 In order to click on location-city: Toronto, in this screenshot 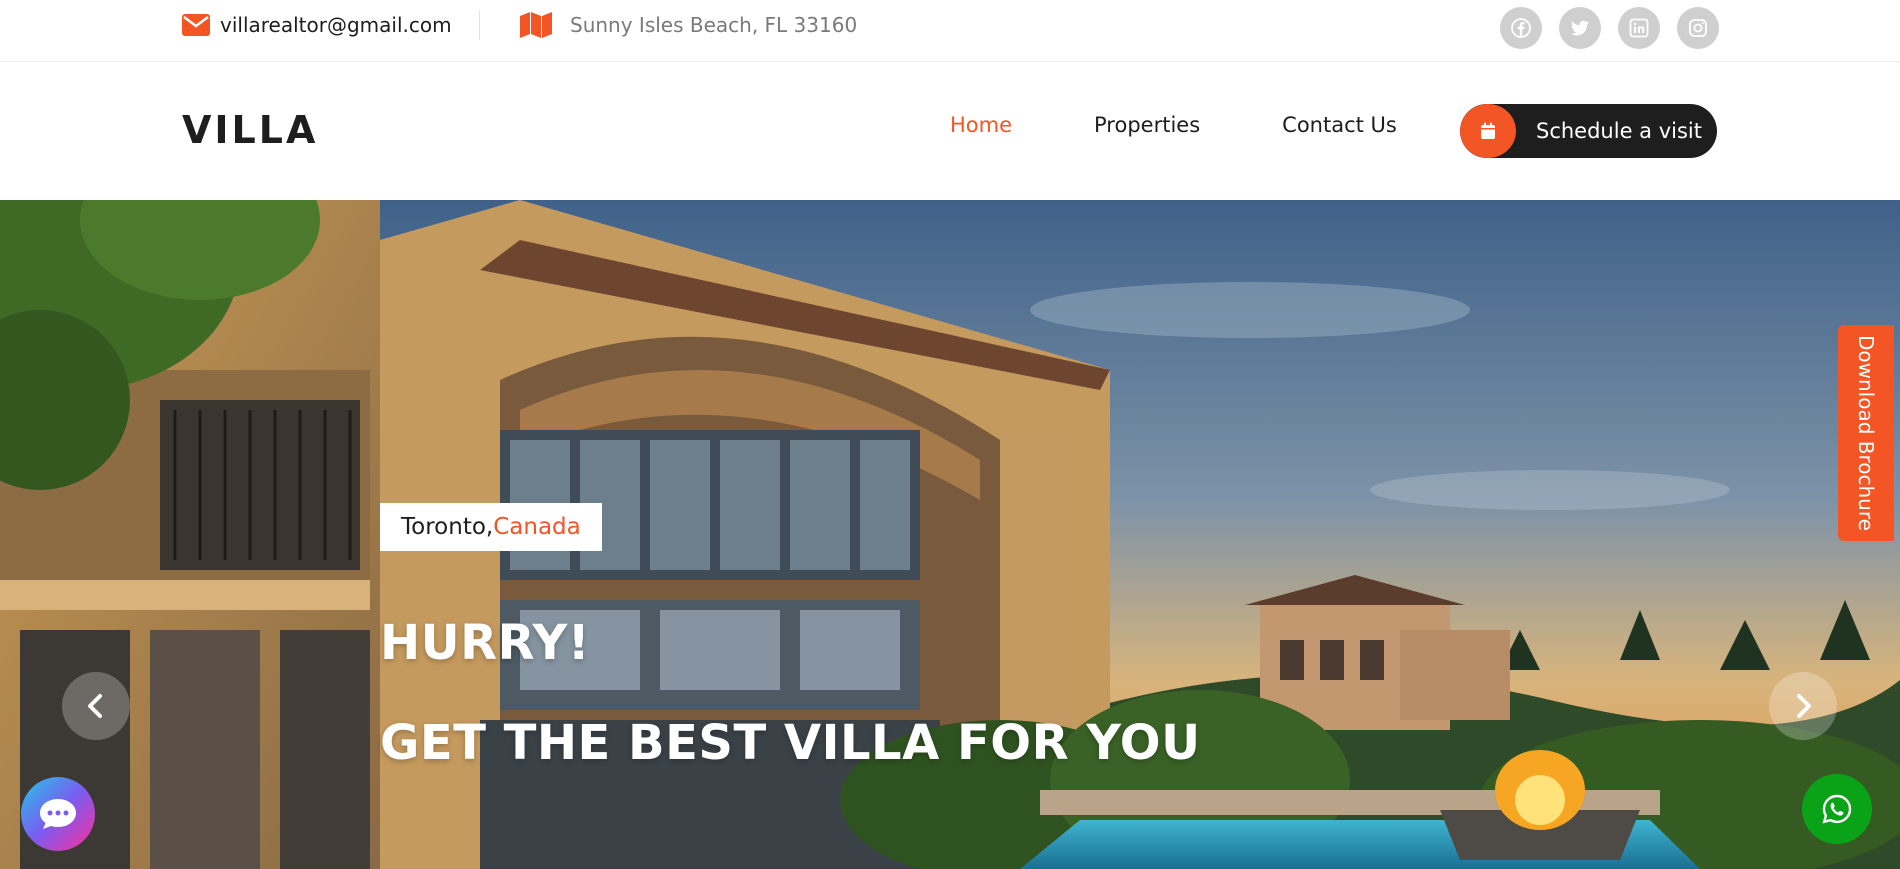, I will do `click(447, 527)`.